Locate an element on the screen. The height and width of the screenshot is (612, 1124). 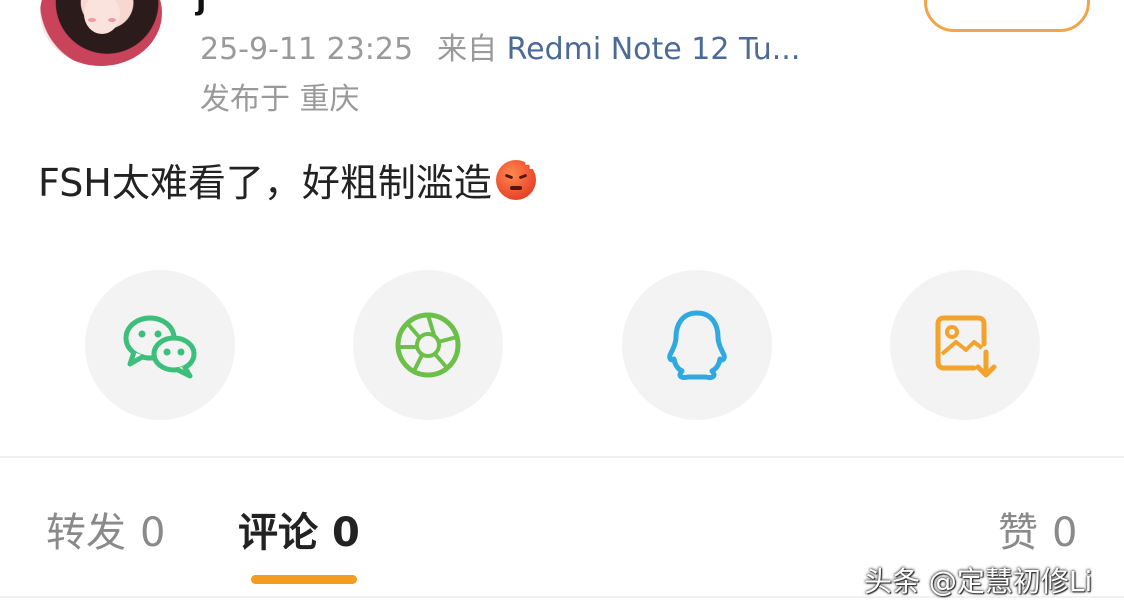
tab-reposts: 转发 0 is located at coordinates (105, 529).